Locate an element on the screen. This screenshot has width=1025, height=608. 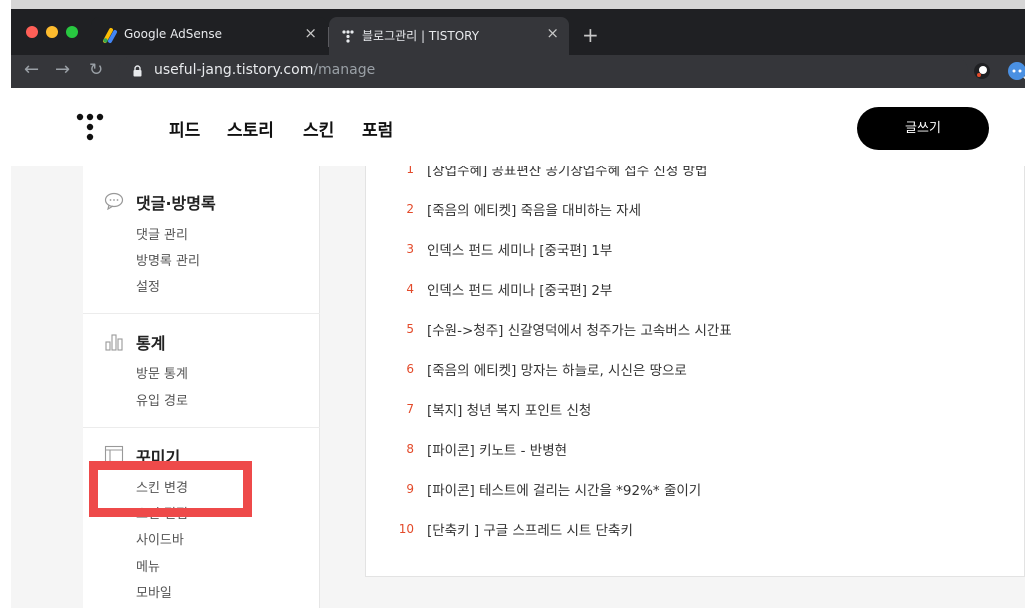
zoom-window-button is located at coordinates (72, 32).